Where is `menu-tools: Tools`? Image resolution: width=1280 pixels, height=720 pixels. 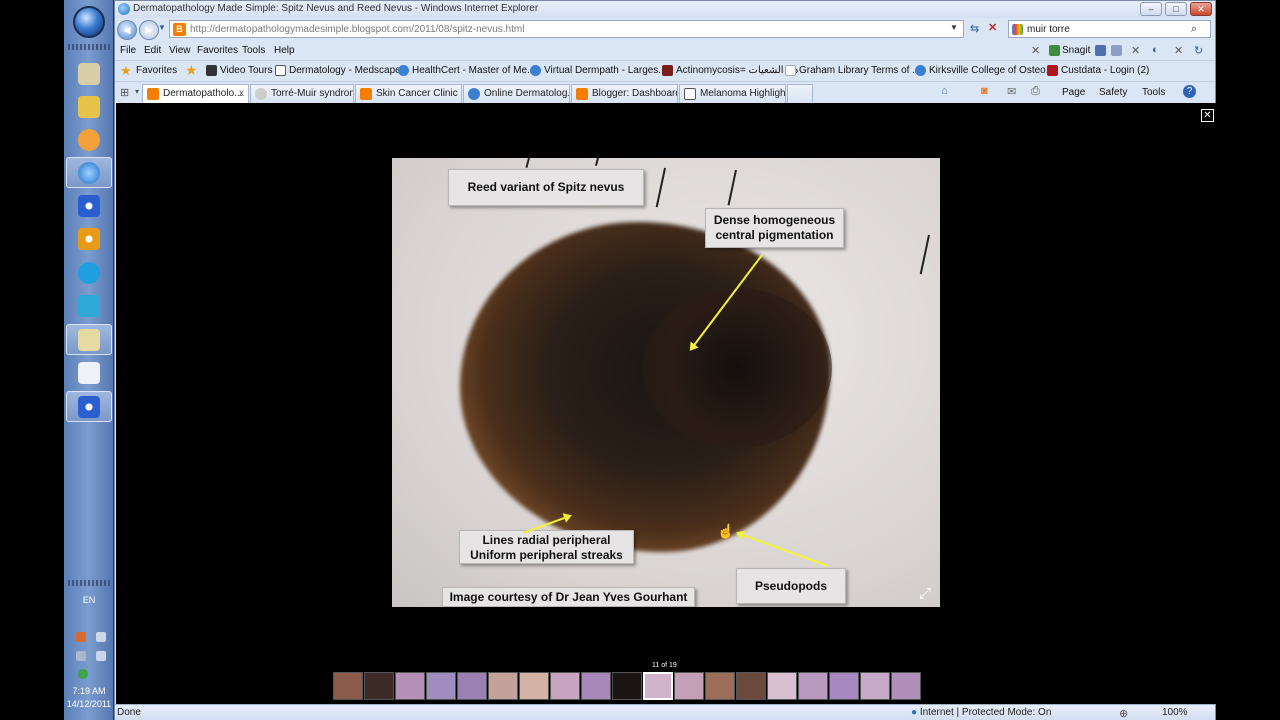 menu-tools: Tools is located at coordinates (253, 50).